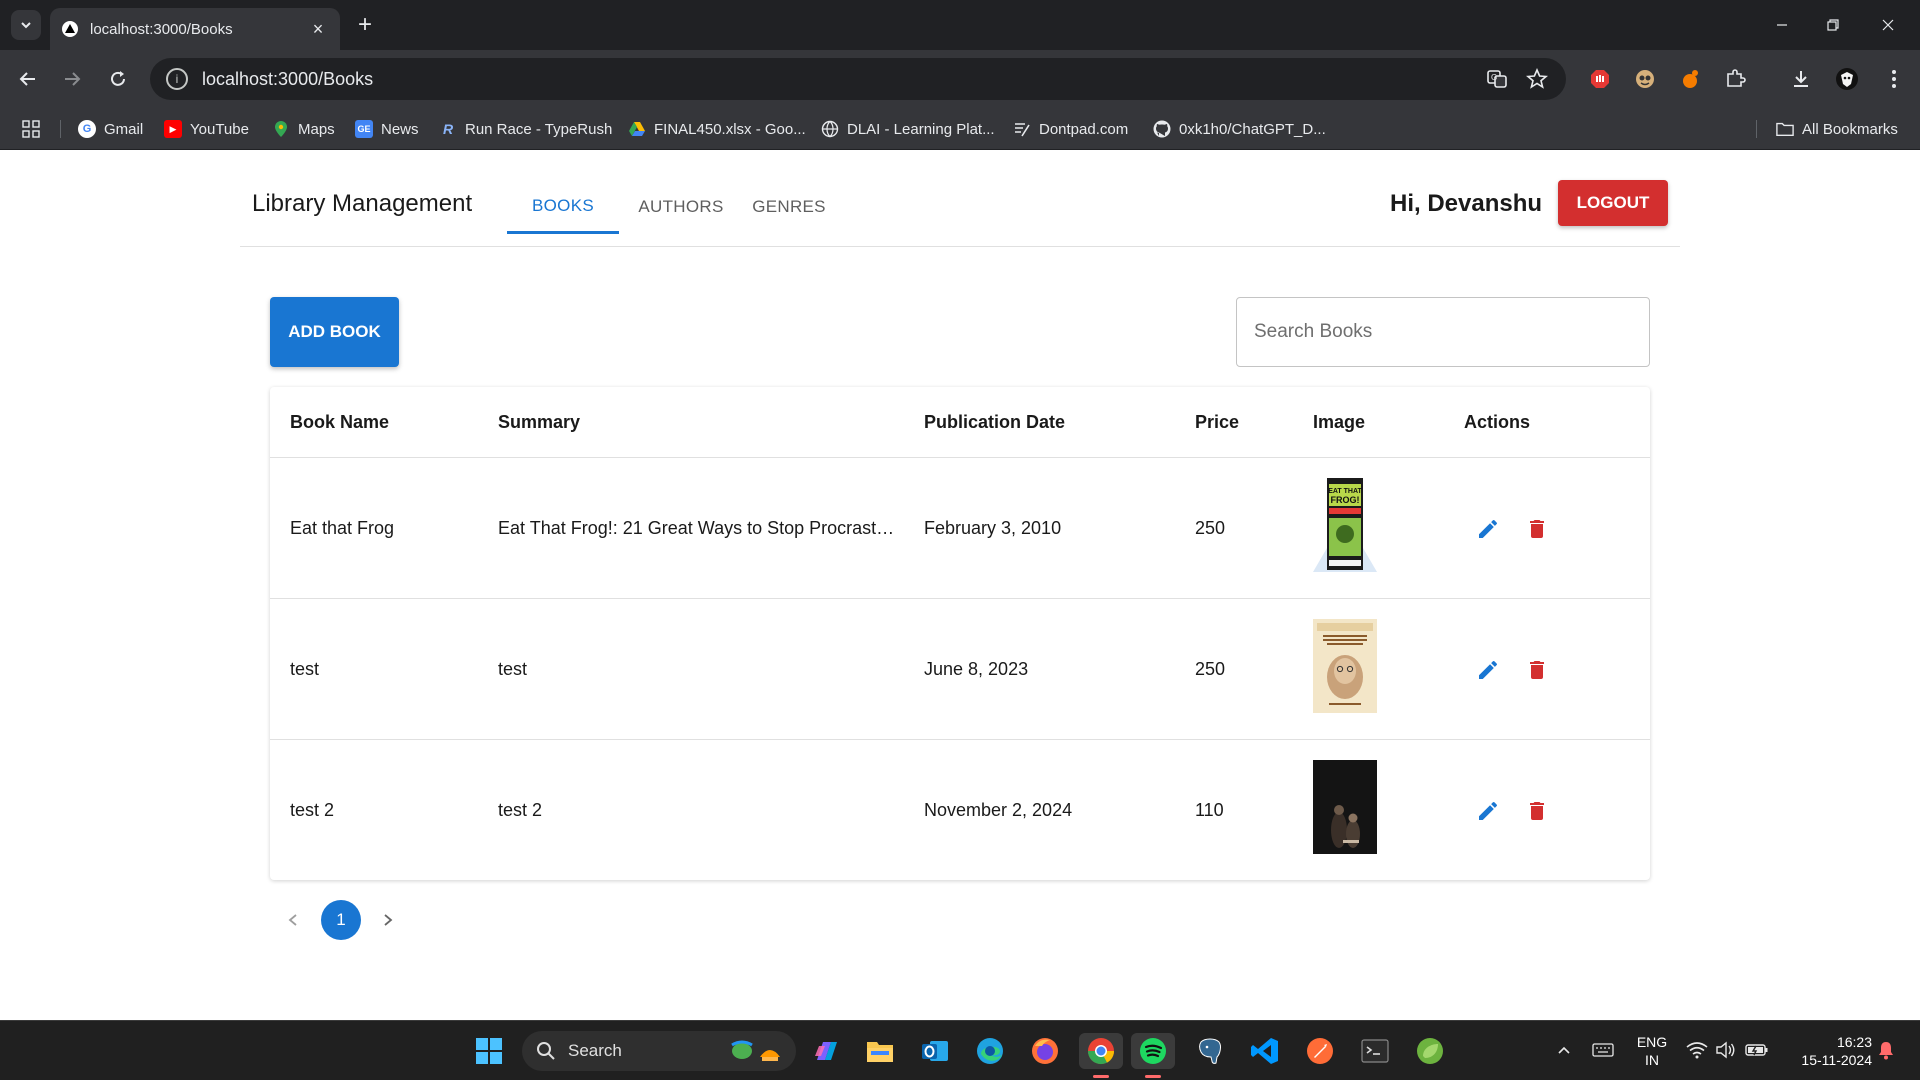  Describe the element at coordinates (563, 207) in the screenshot. I see `tab-books: BOOKS` at that location.